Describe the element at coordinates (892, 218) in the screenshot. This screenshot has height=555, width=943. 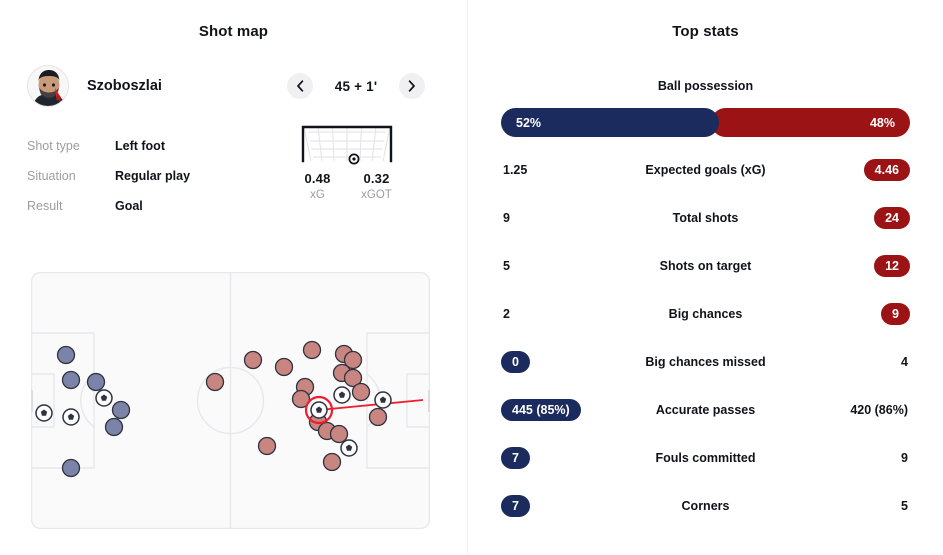
I see `stat-away-value: 24` at that location.